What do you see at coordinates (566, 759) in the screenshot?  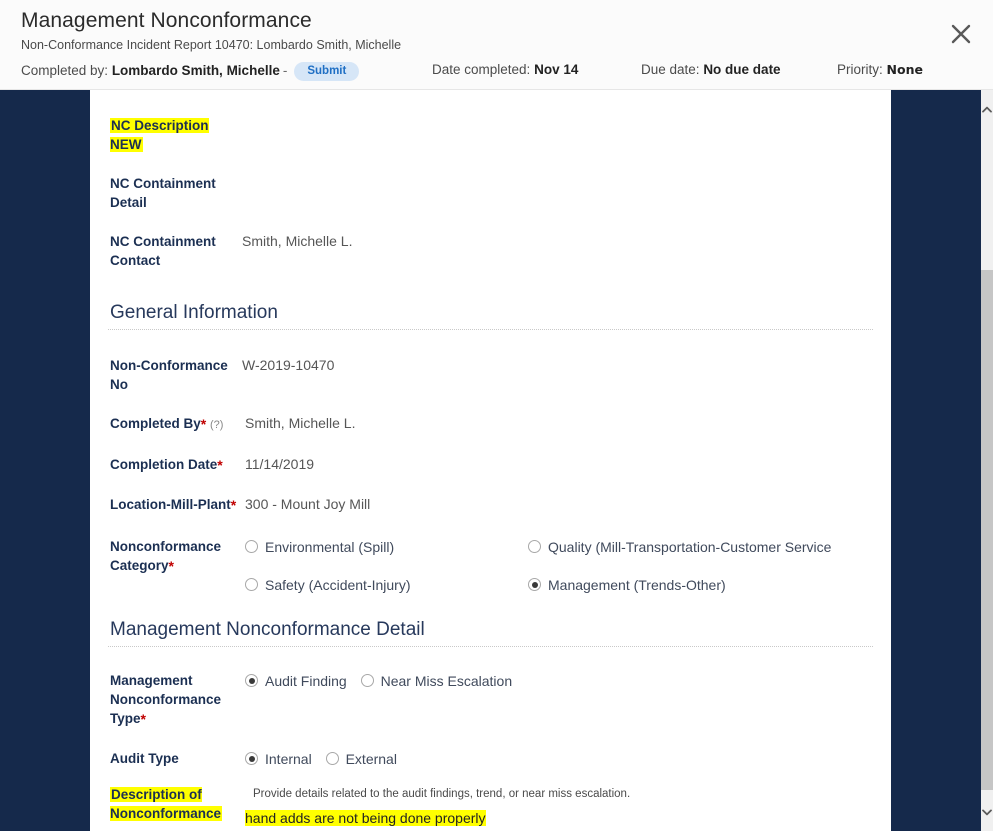 I see `audit-type-options: Internal External` at bounding box center [566, 759].